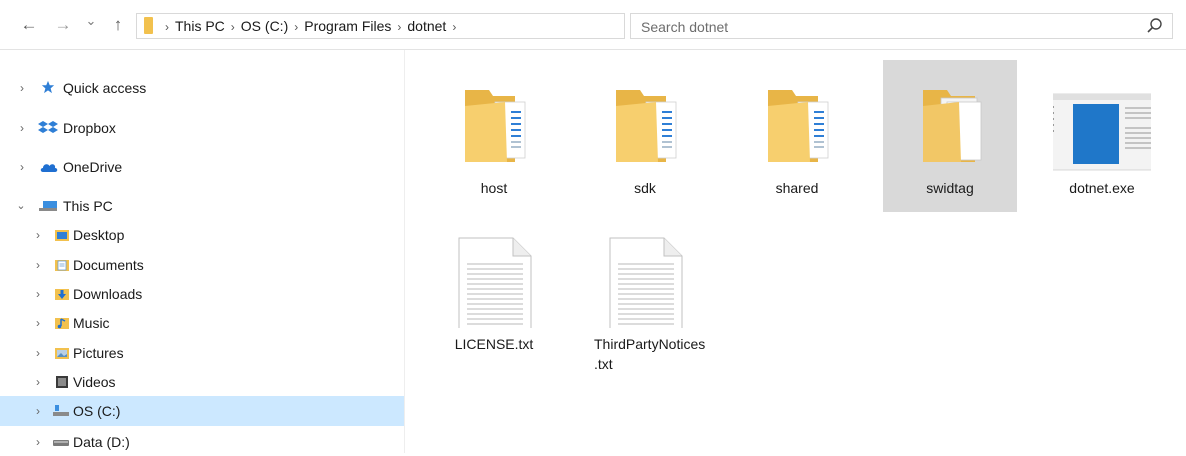  Describe the element at coordinates (29, 25) in the screenshot. I see `back-arrow-icon: ←` at that location.